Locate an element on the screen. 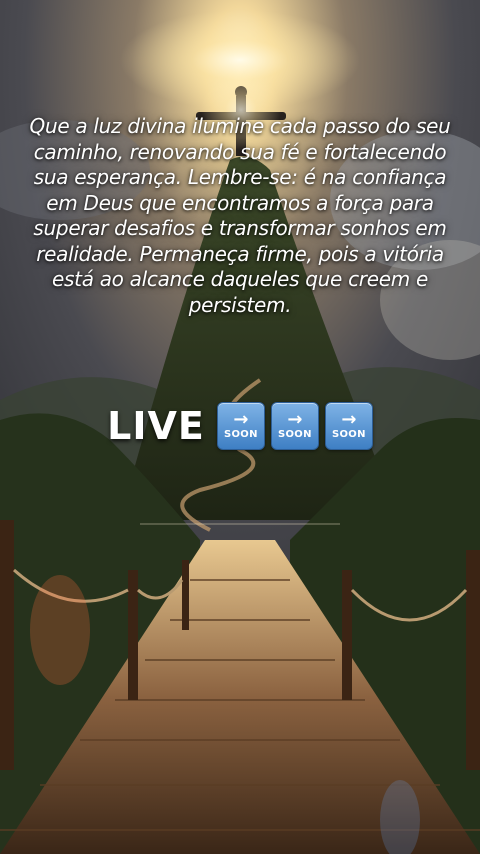  live-label: LIVE is located at coordinates (156, 426).